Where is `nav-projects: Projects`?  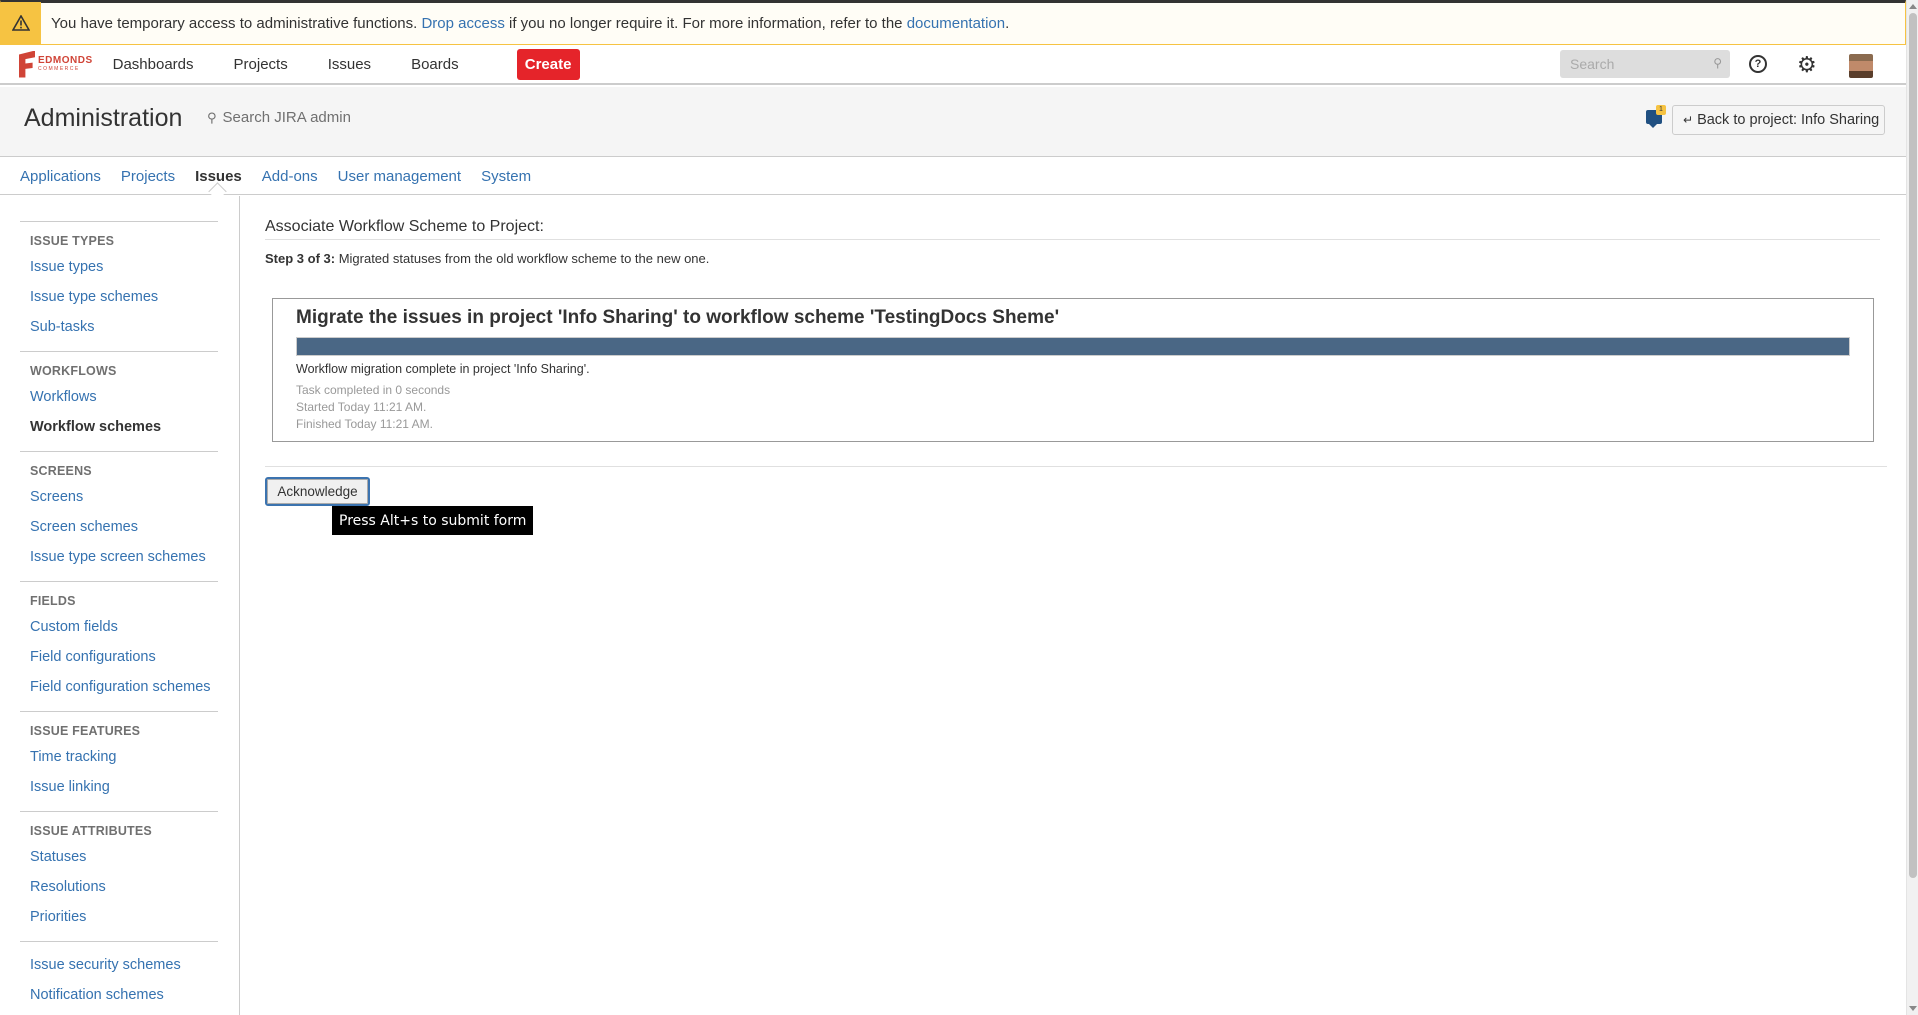 nav-projects: Projects is located at coordinates (271, 64).